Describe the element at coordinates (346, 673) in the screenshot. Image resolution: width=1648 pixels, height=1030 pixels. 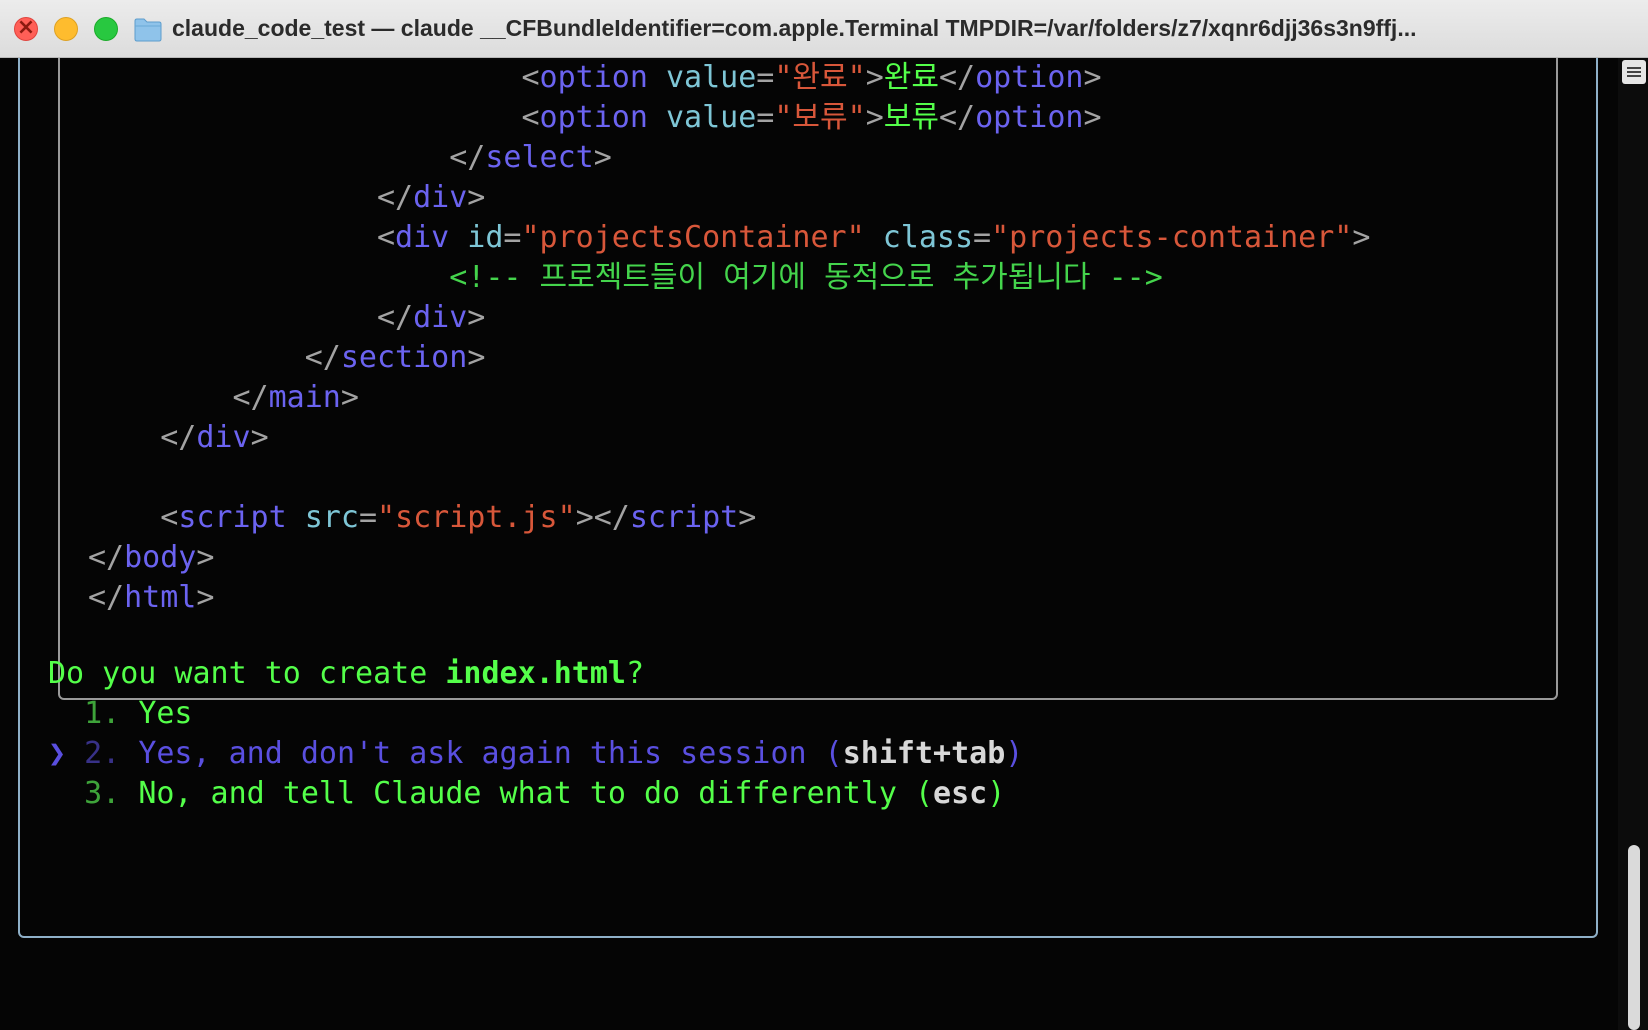
I see `permission-question: Do you want to create index.html?` at that location.